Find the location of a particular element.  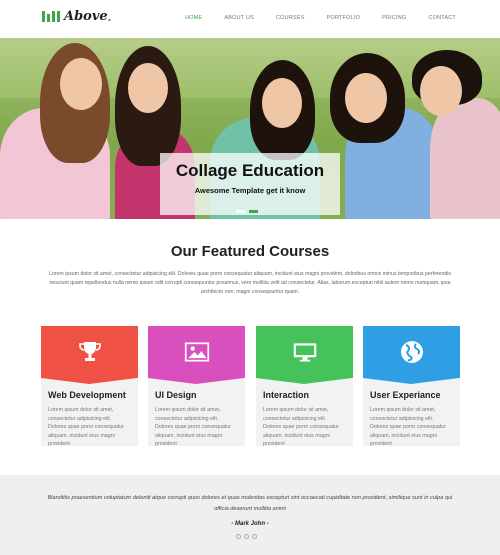

logo: Above. is located at coordinates (76, 16).